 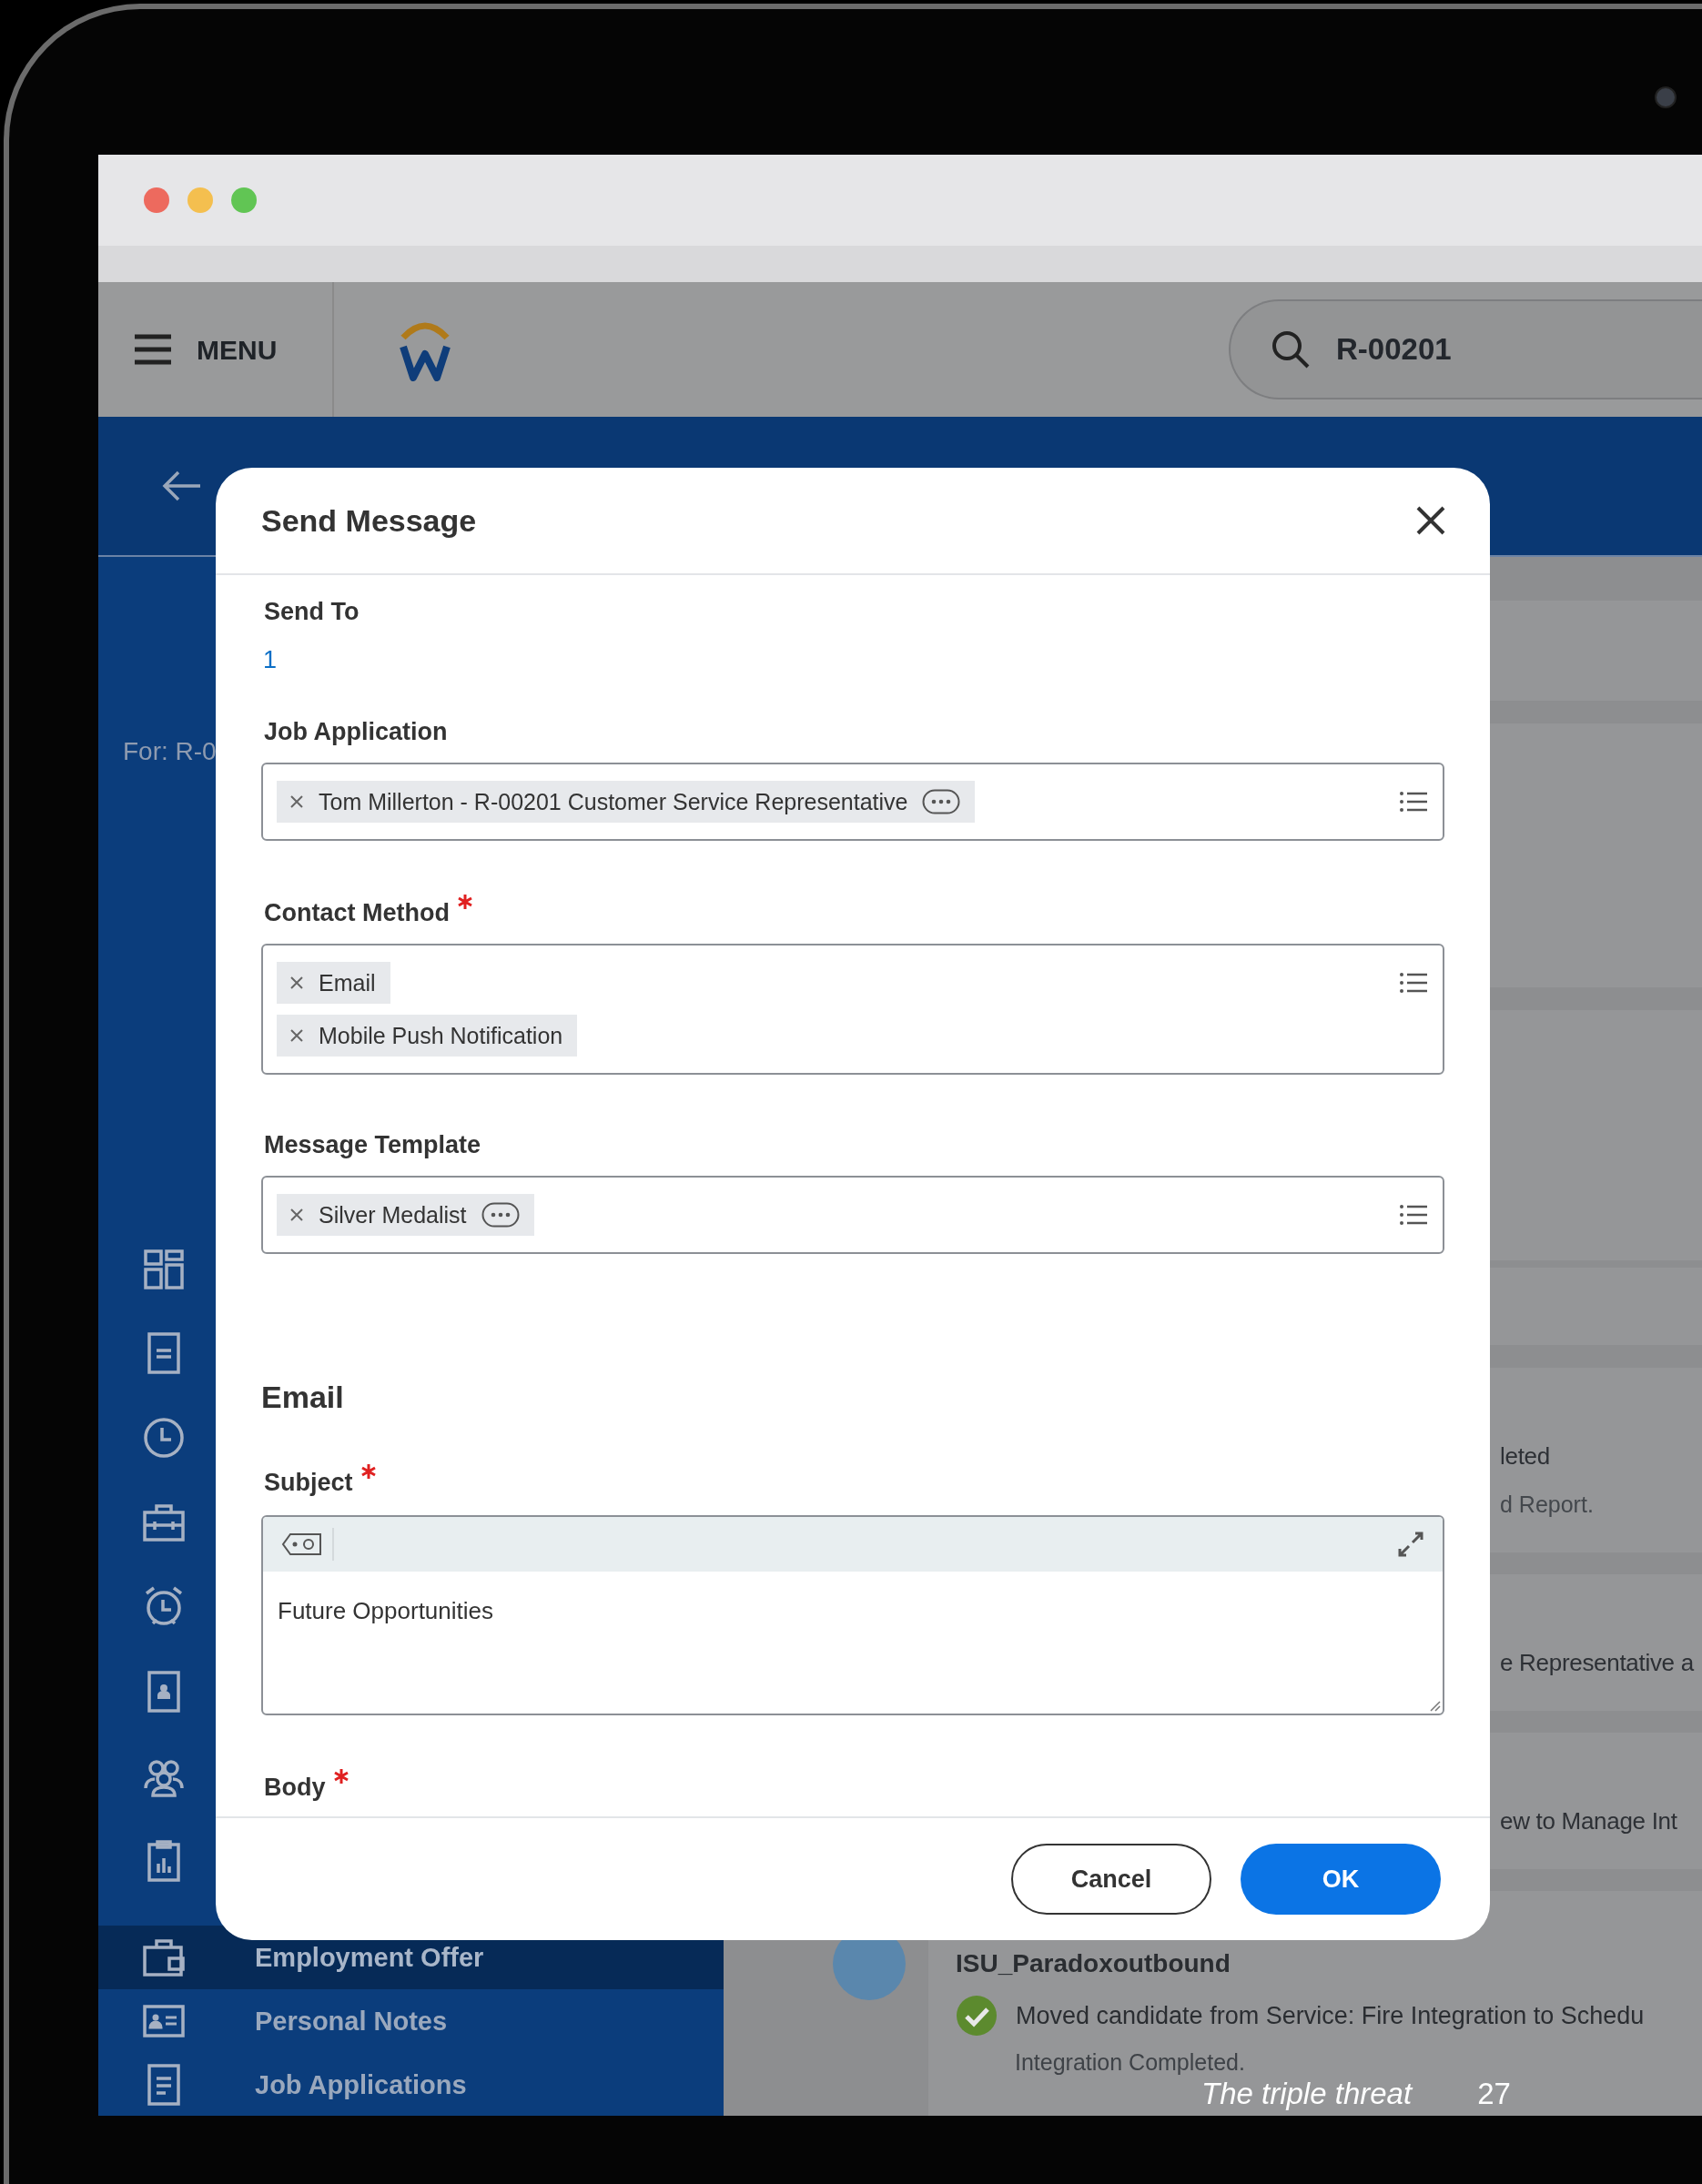 I want to click on selected-item-chip: Email, so click(x=333, y=983).